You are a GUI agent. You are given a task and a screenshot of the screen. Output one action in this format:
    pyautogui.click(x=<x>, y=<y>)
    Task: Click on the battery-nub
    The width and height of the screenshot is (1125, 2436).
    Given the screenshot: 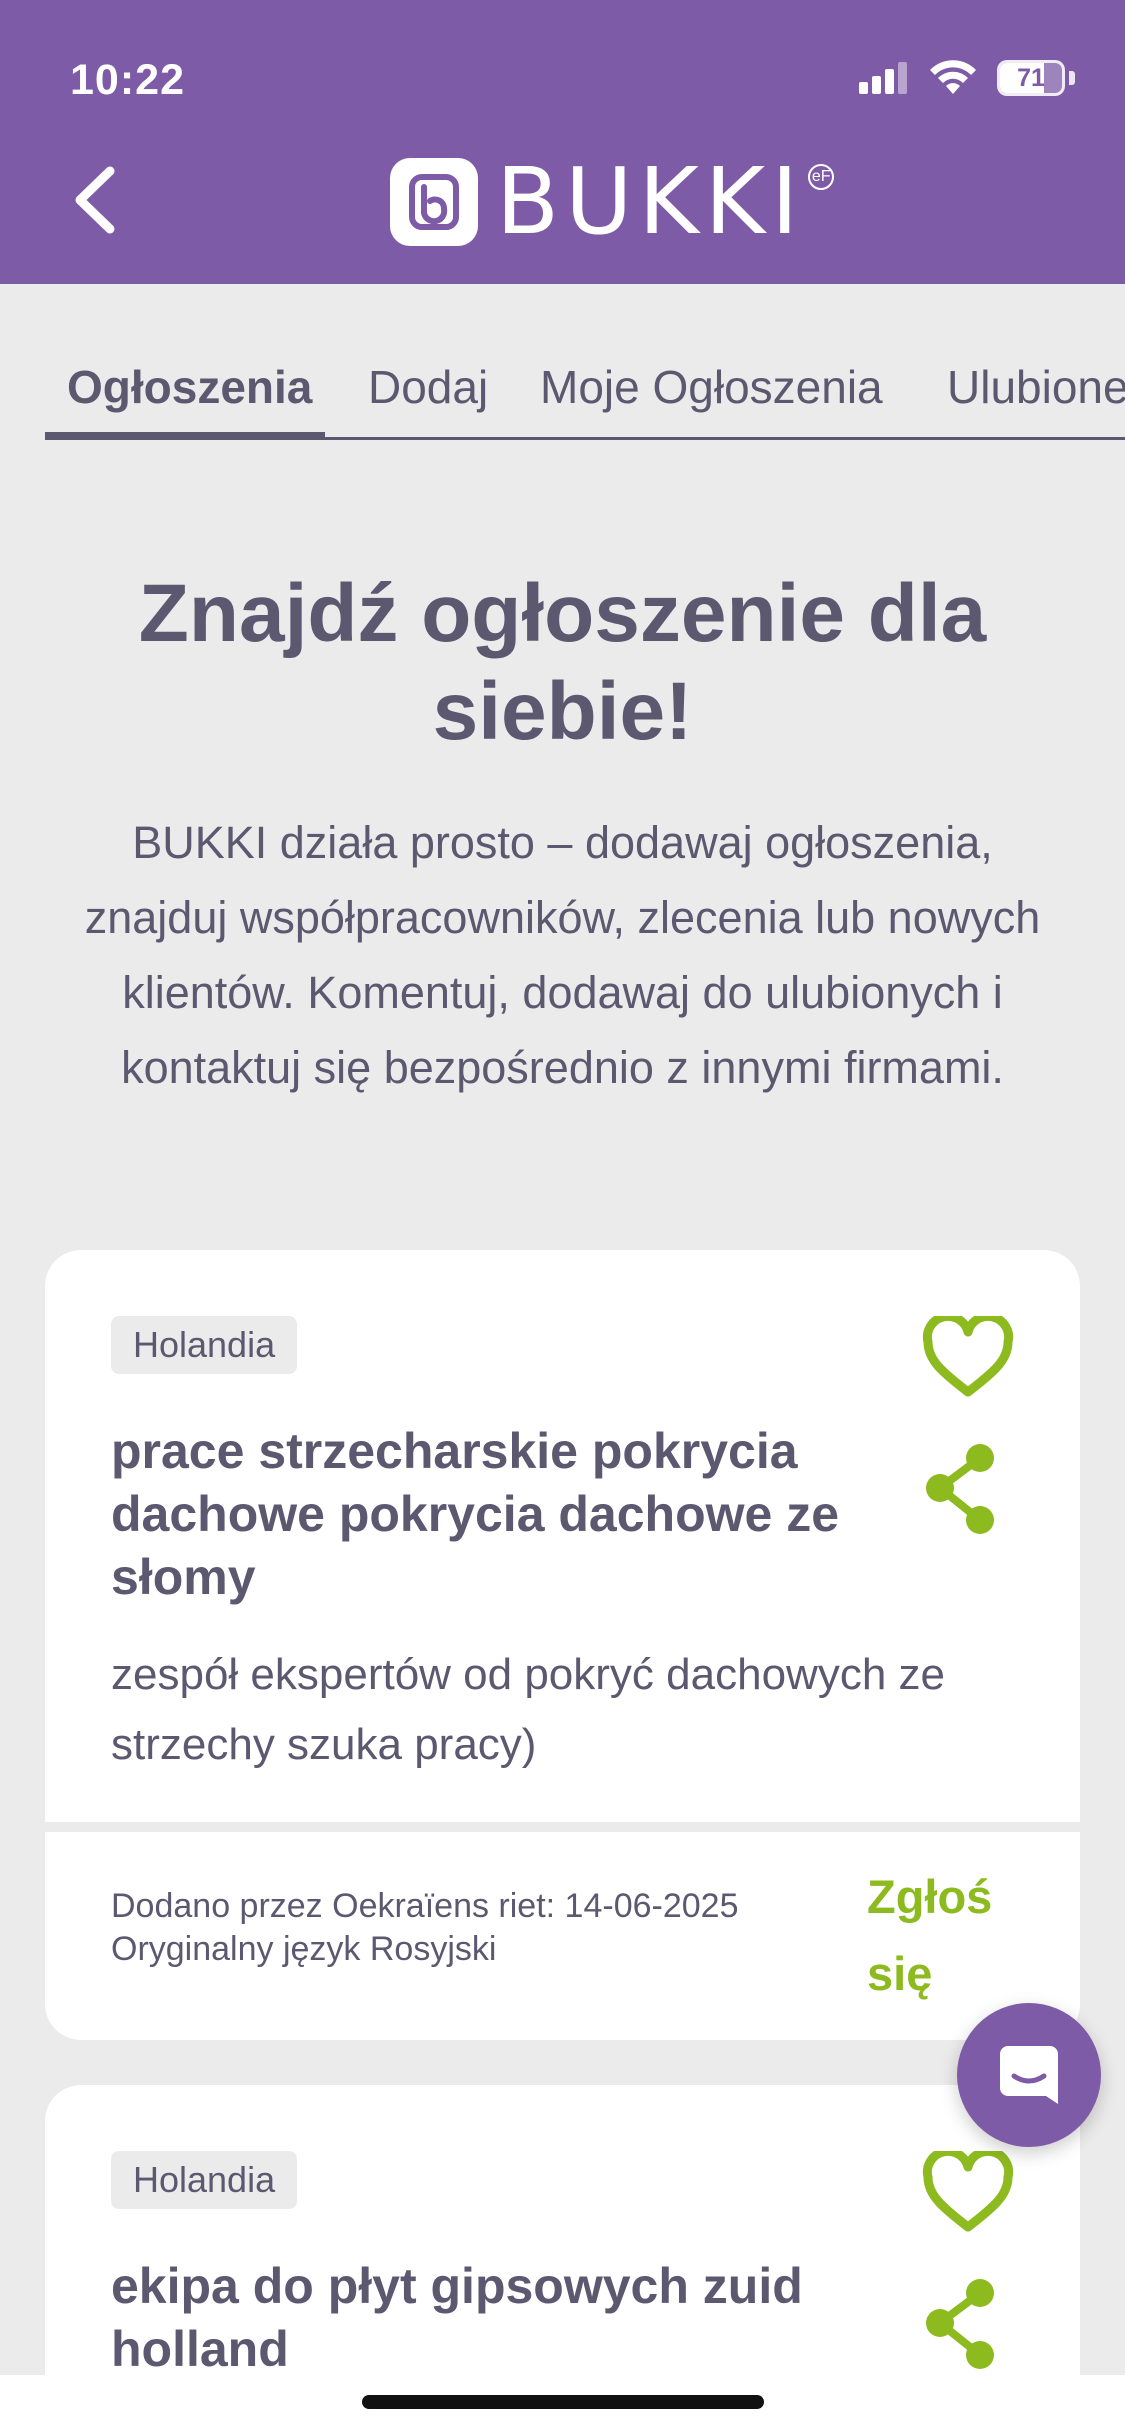 What is the action you would take?
    pyautogui.click(x=1072, y=78)
    